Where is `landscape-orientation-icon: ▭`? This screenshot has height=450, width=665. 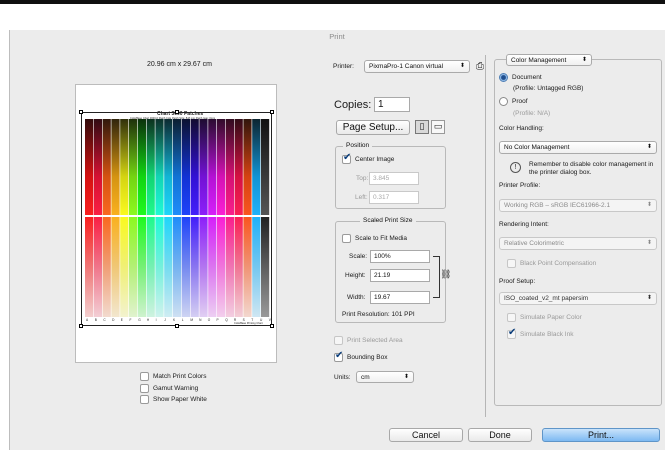
landscape-orientation-icon: ▭ is located at coordinates (438, 127).